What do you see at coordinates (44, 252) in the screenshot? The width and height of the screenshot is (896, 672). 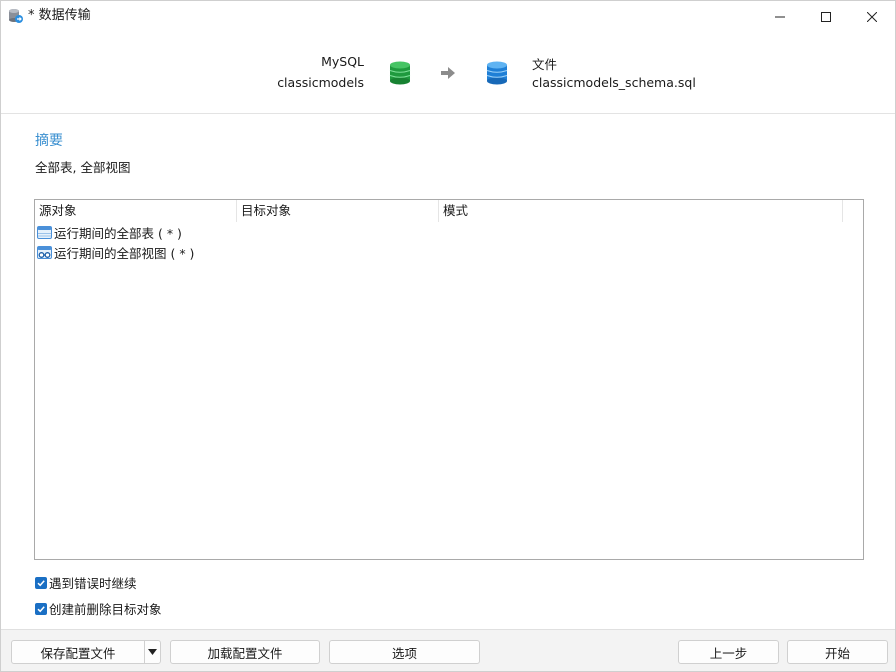 I see `view-icon` at bounding box center [44, 252].